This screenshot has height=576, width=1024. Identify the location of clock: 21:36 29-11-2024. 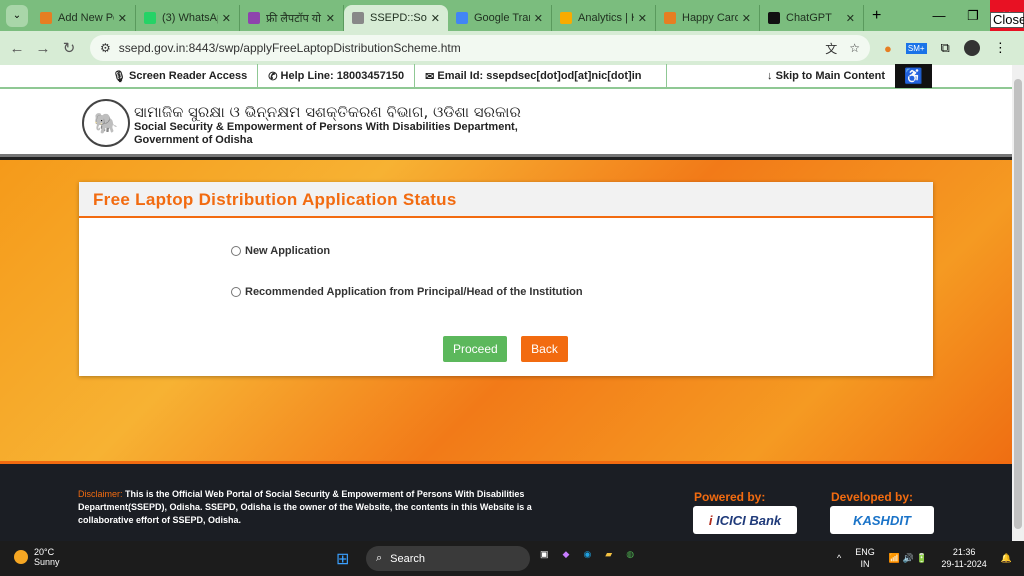
(963, 558).